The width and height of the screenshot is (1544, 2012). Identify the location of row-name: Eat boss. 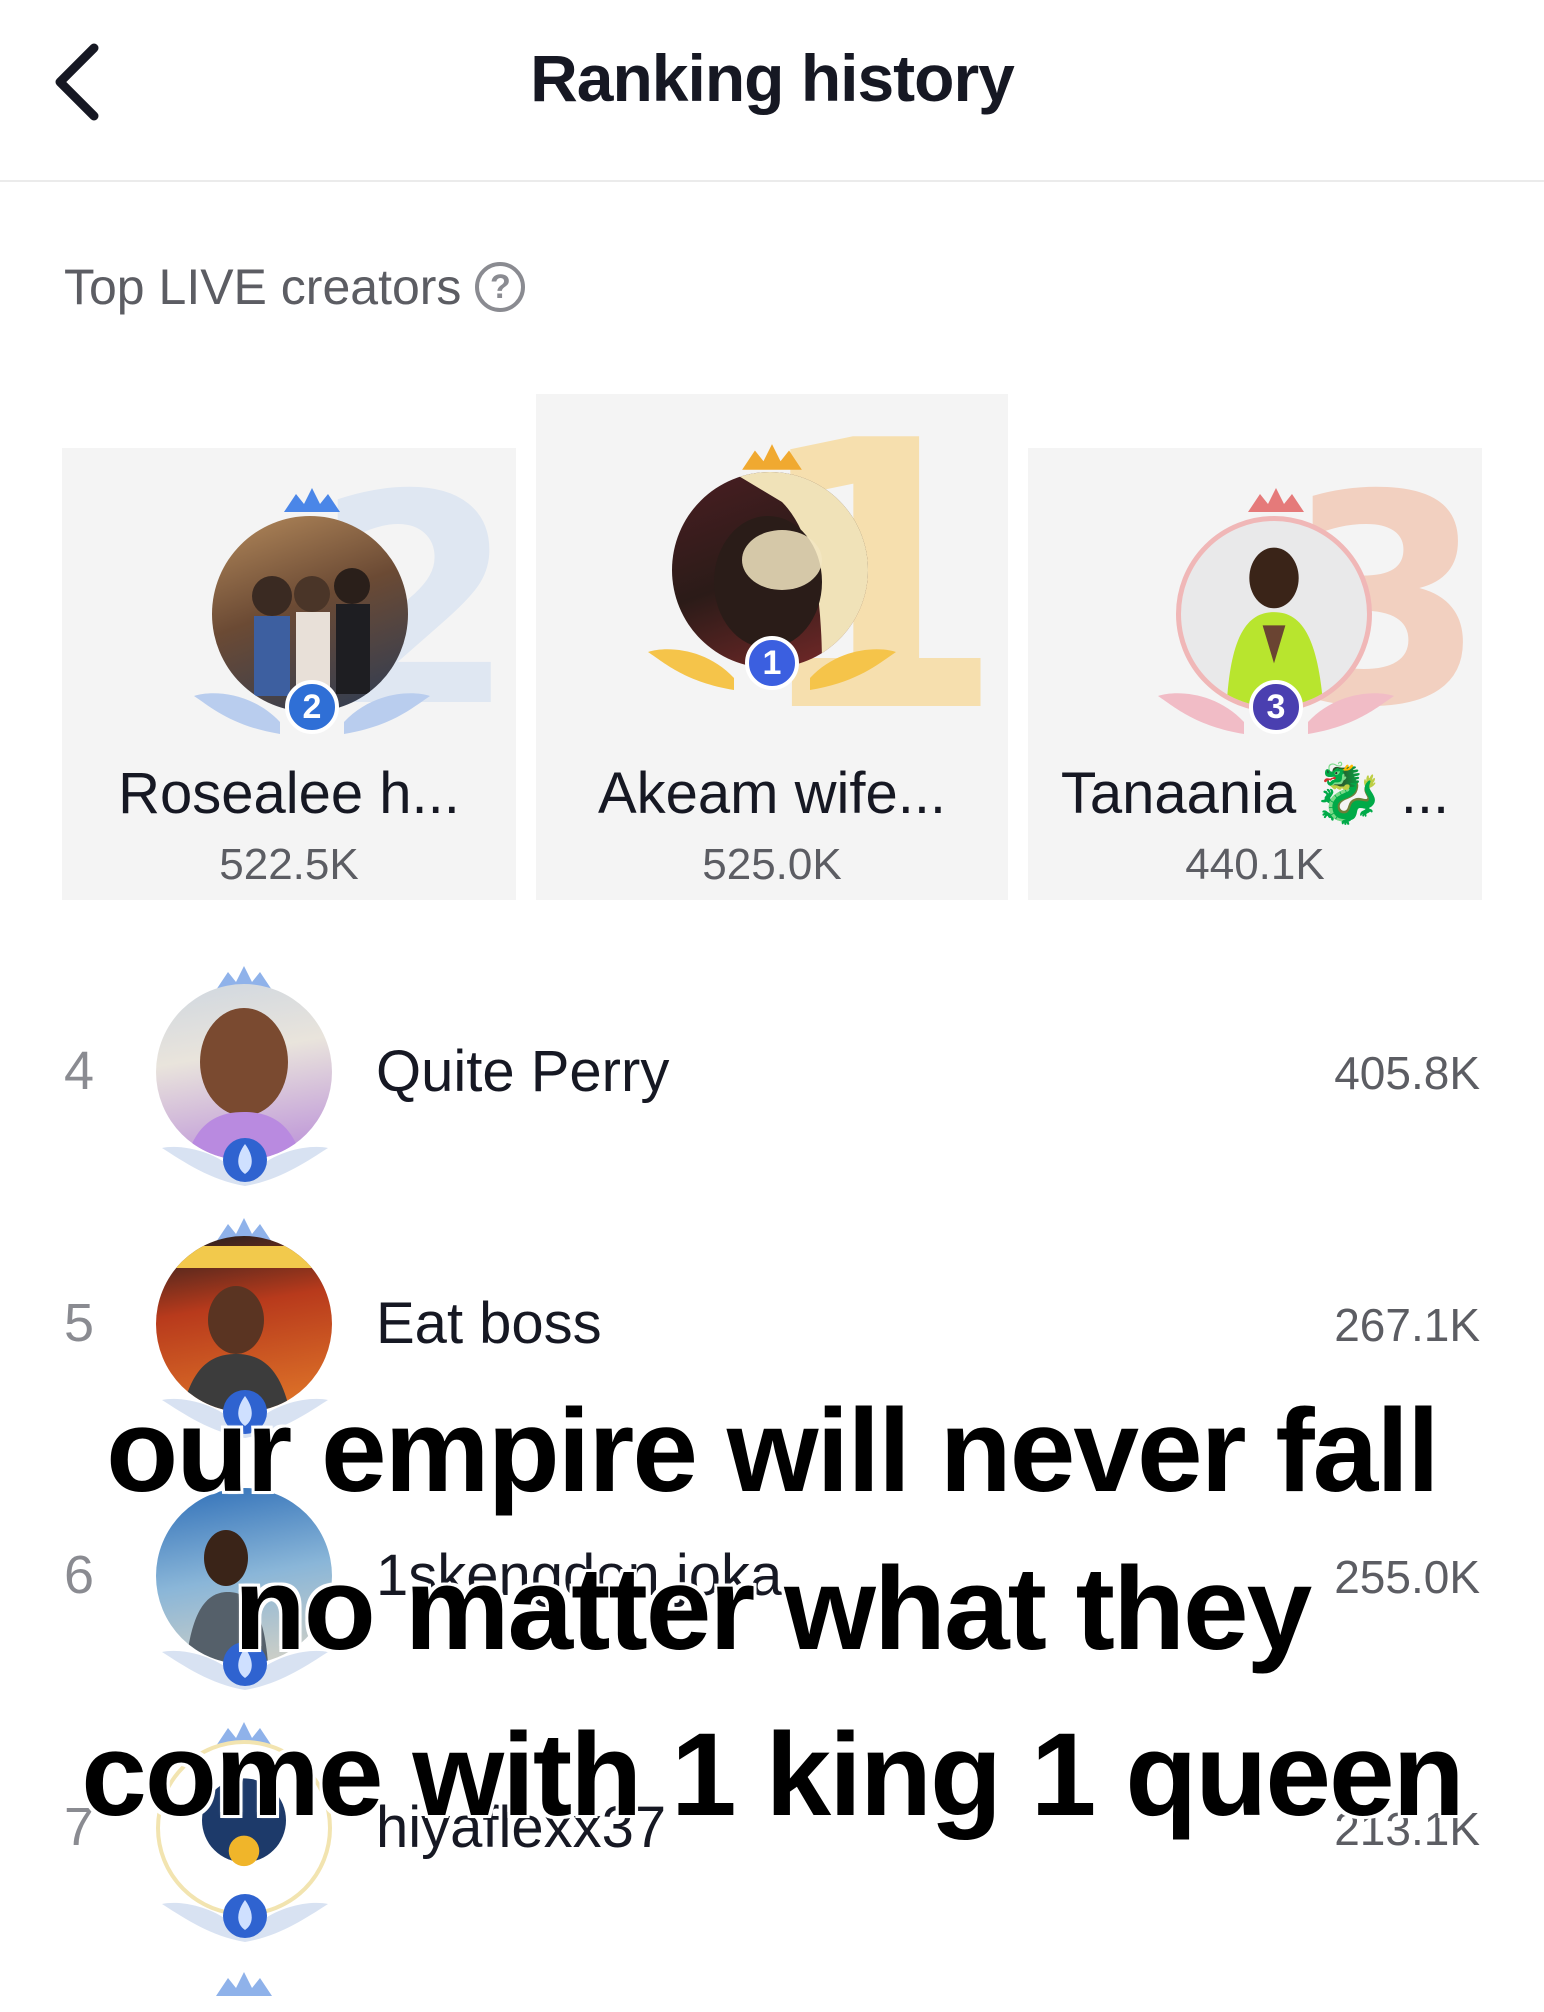
(489, 1323).